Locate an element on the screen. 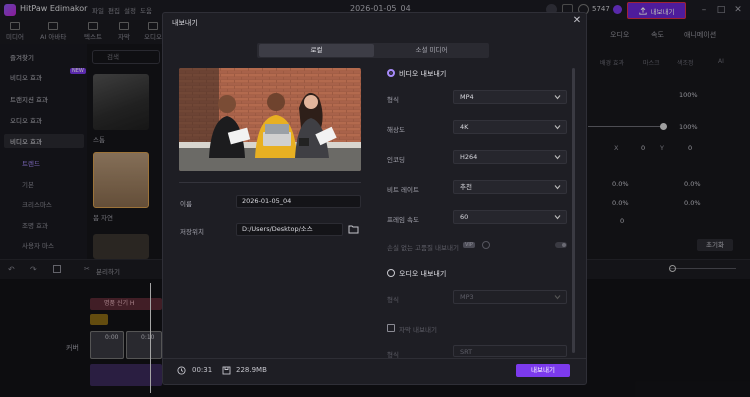  audio-format-value: MP3 is located at coordinates (467, 297).